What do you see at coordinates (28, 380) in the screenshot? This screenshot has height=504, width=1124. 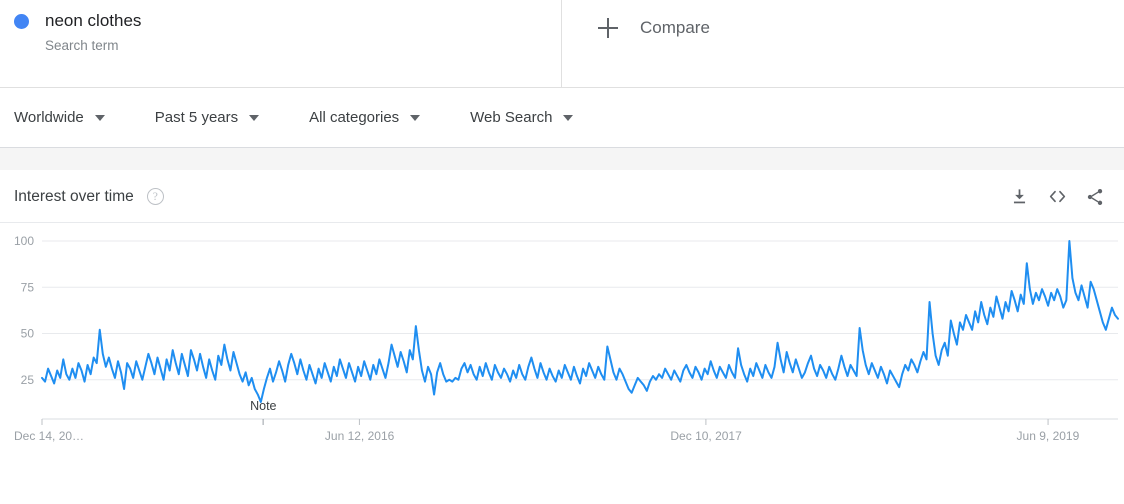 I see `y-axis-tick-label: 25` at bounding box center [28, 380].